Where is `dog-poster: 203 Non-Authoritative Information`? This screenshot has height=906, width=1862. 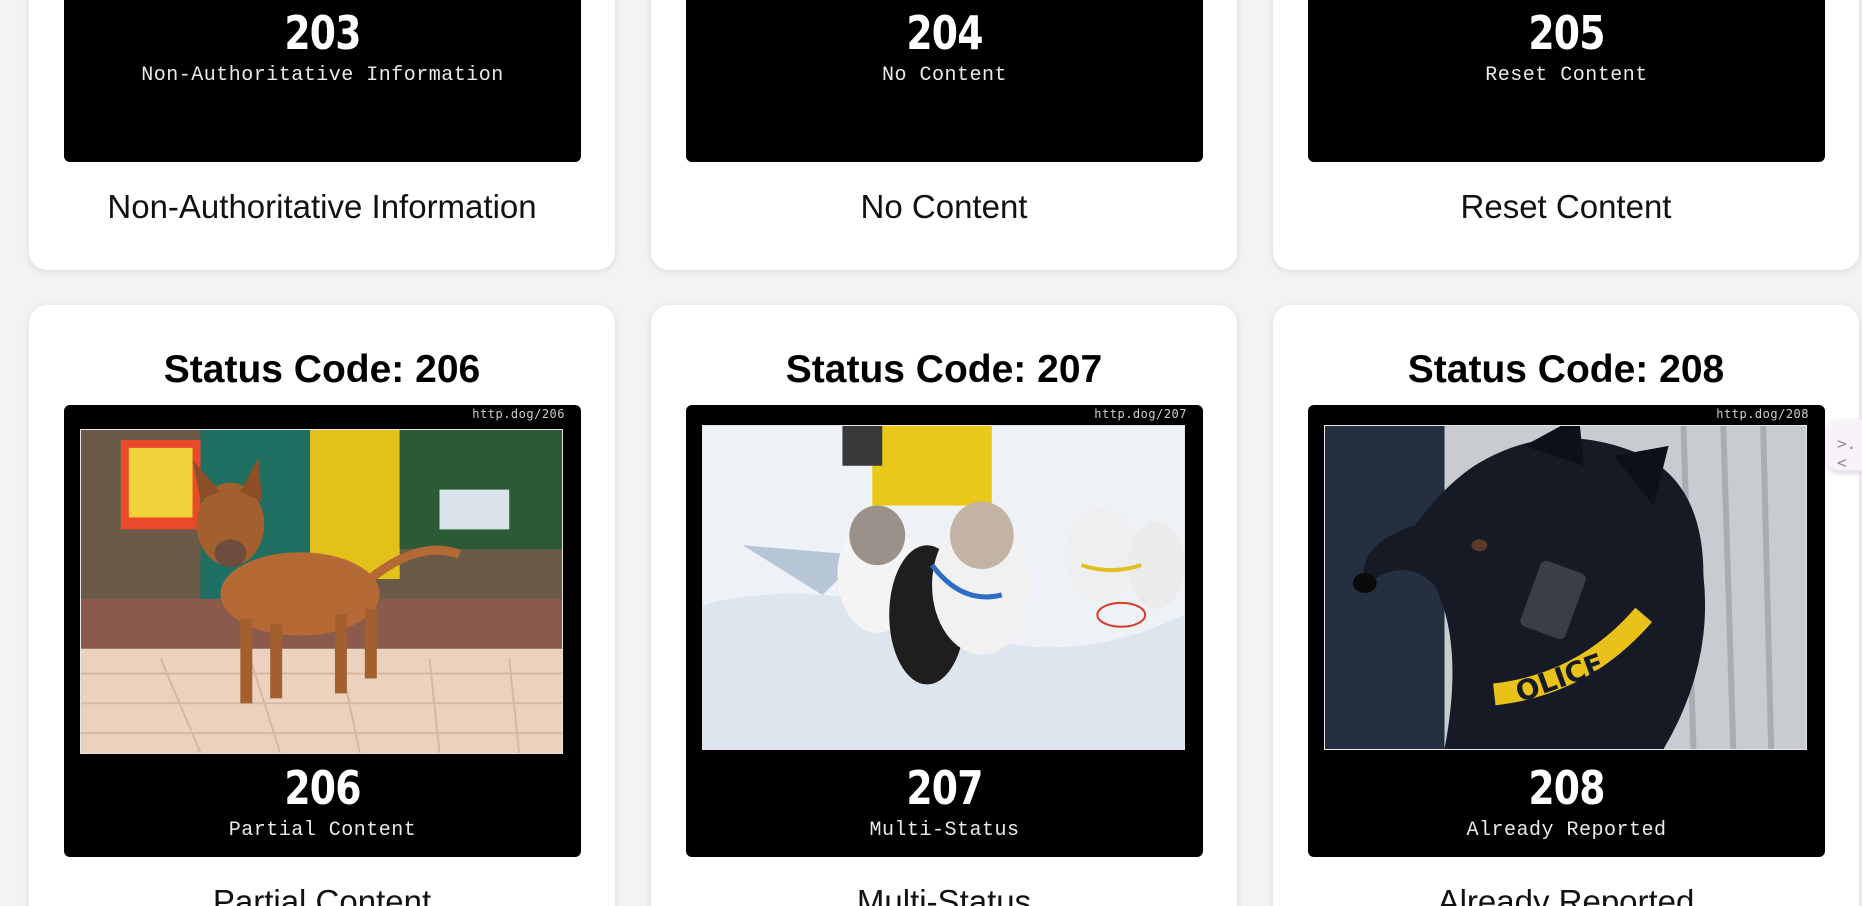 dog-poster: 203 Non-Authoritative Information is located at coordinates (322, 81).